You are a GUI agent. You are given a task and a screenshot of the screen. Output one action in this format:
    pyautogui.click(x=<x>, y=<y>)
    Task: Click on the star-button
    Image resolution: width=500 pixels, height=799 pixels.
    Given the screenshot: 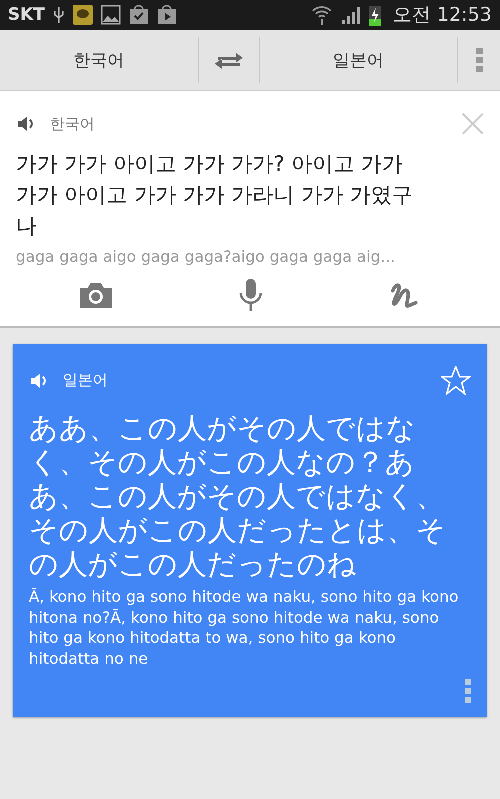 What is the action you would take?
    pyautogui.click(x=456, y=380)
    